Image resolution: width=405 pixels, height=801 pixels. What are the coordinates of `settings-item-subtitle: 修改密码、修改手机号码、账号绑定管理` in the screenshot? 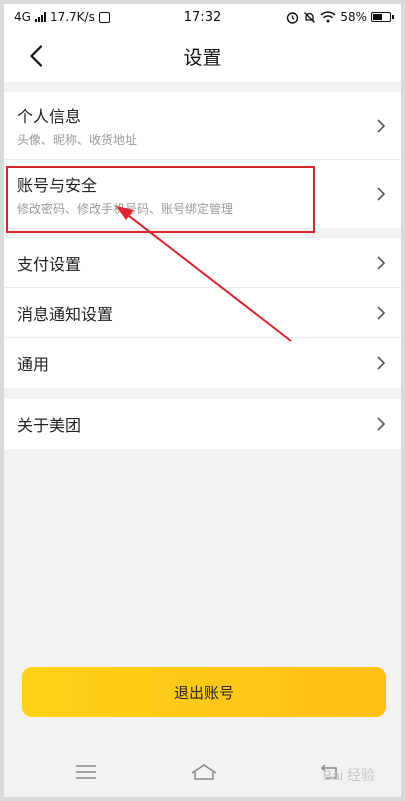 It's located at (125, 208).